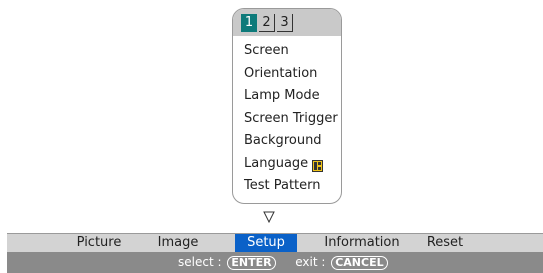  I want to click on exit-hint-label: exit :, so click(310, 262).